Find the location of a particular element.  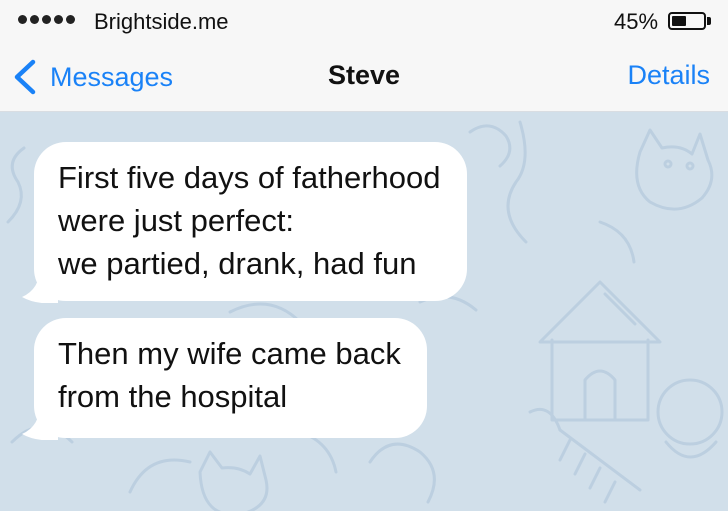

battery-tip is located at coordinates (709, 21).